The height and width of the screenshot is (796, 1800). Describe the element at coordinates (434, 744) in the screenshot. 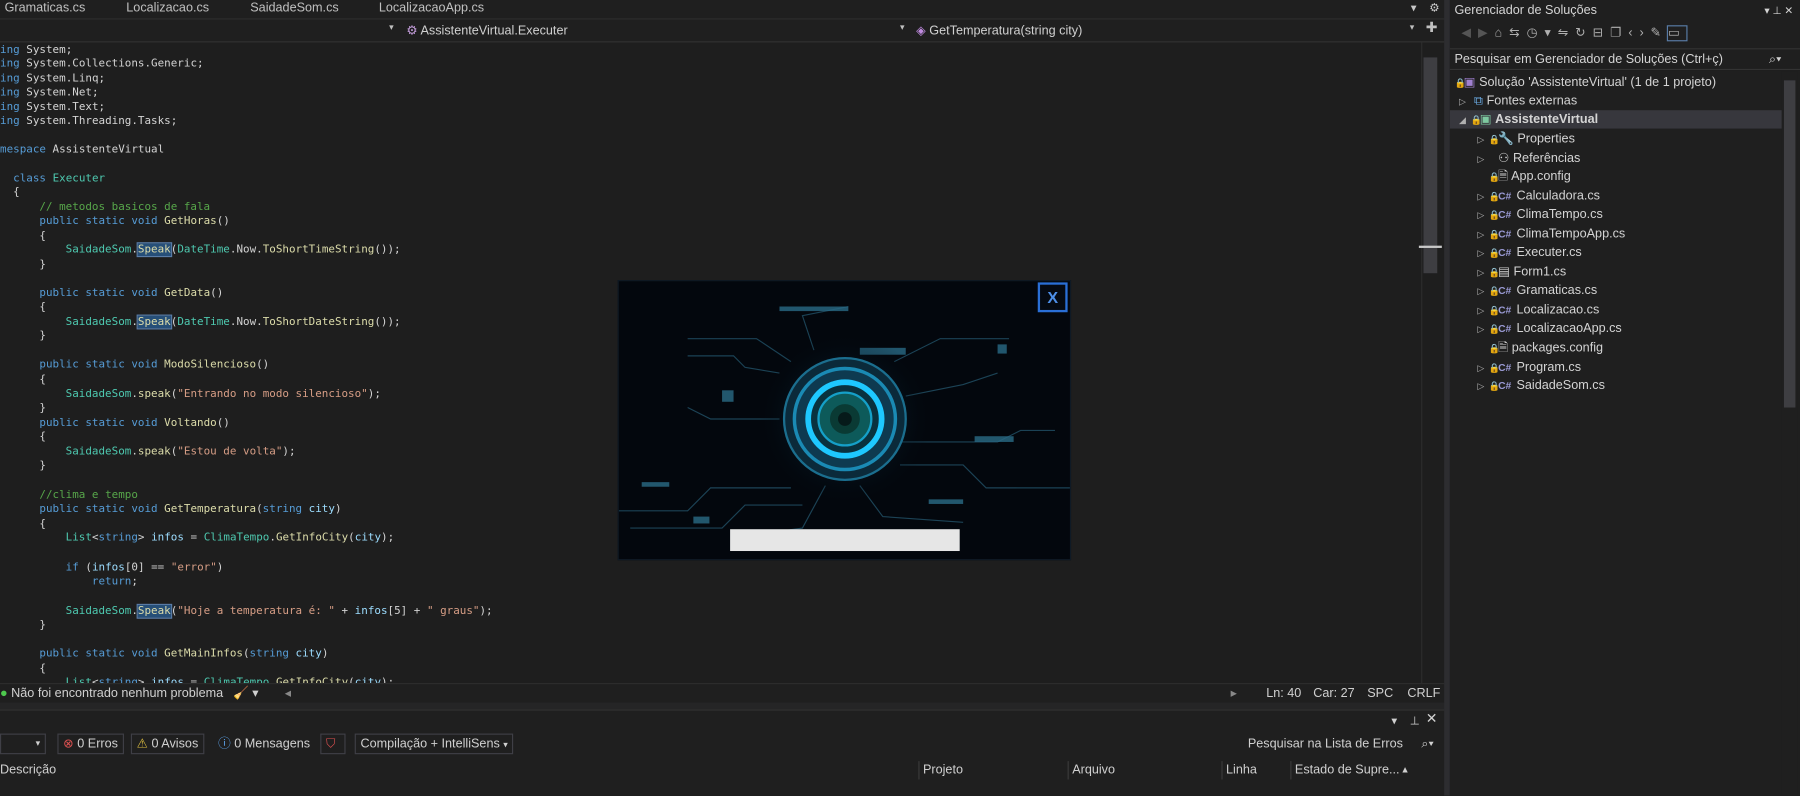

I see `build-scope-dropdown: Compilação + IntelliSens ▾` at that location.